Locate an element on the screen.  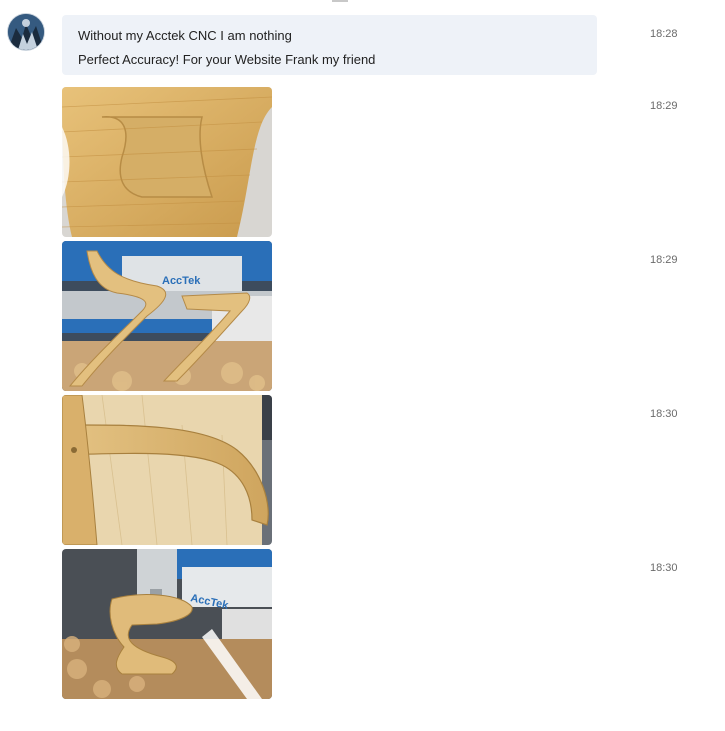
armrest-closeup-image is located at coordinates (167, 470).